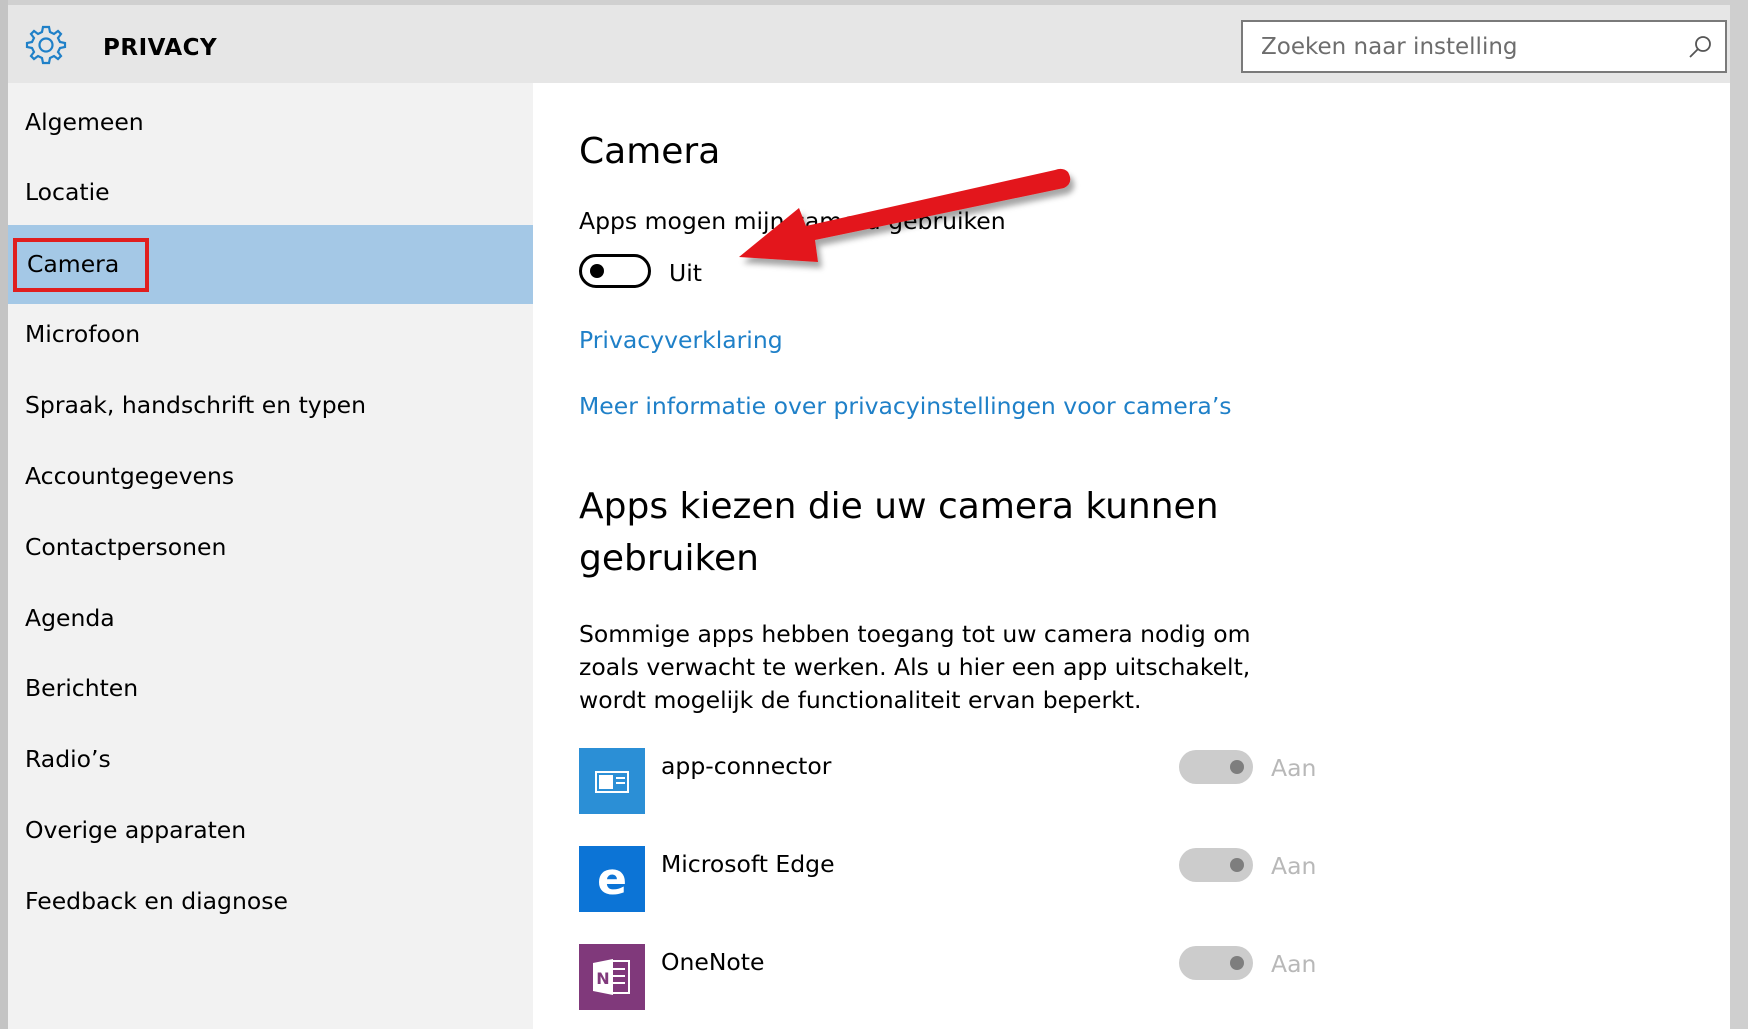 This screenshot has width=1748, height=1029. Describe the element at coordinates (82, 688) in the screenshot. I see `sidebar-item-label: Berichten` at that location.